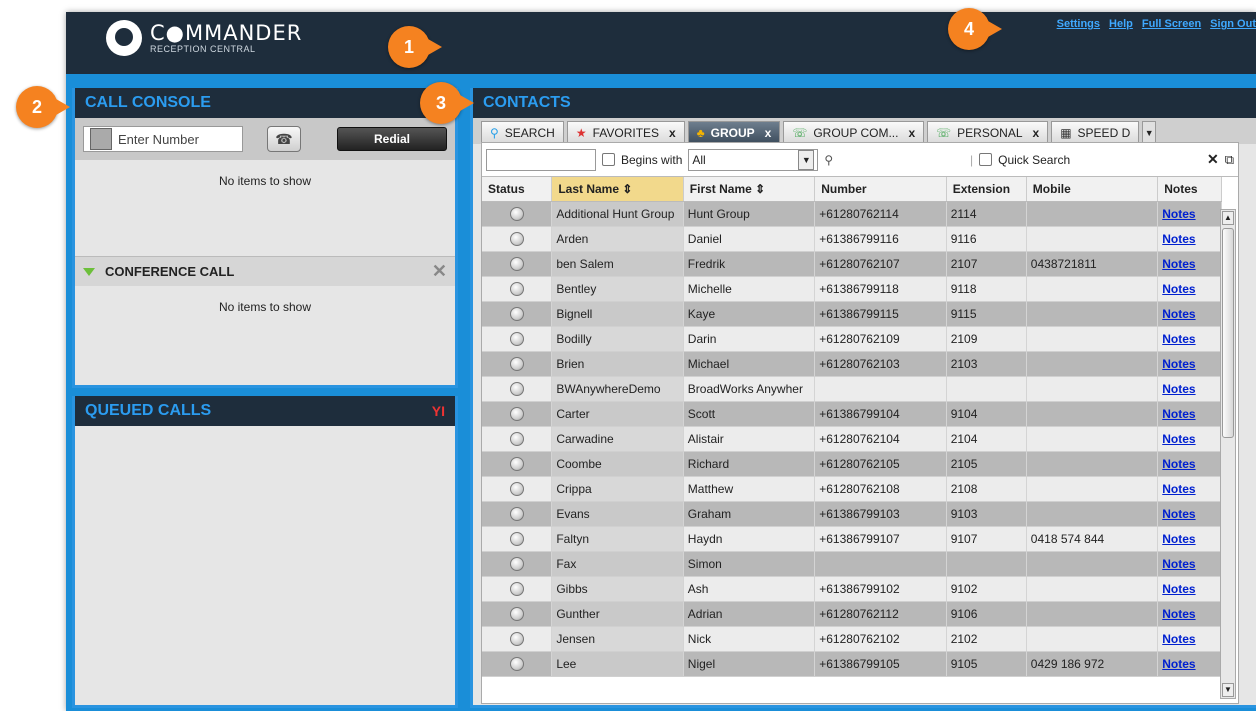  I want to click on number-cell: +61280762107, so click(880, 264).